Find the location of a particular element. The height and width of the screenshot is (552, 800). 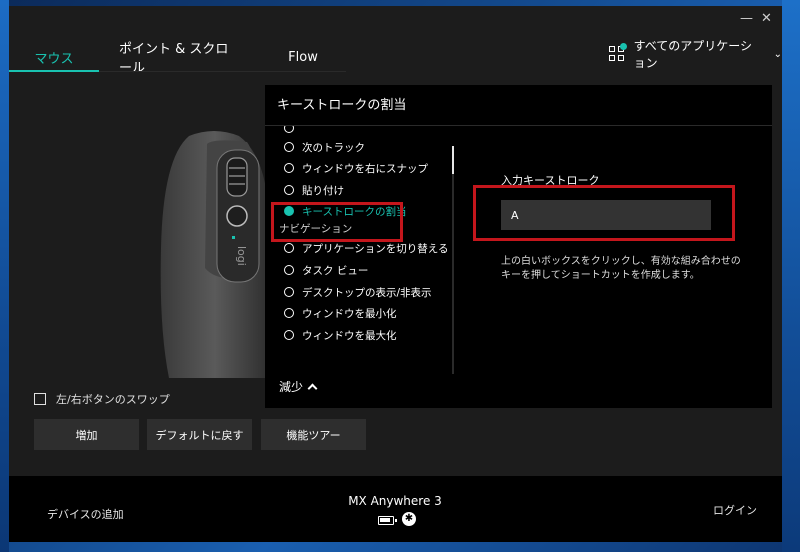

list-item-partial is located at coordinates (294, 131).